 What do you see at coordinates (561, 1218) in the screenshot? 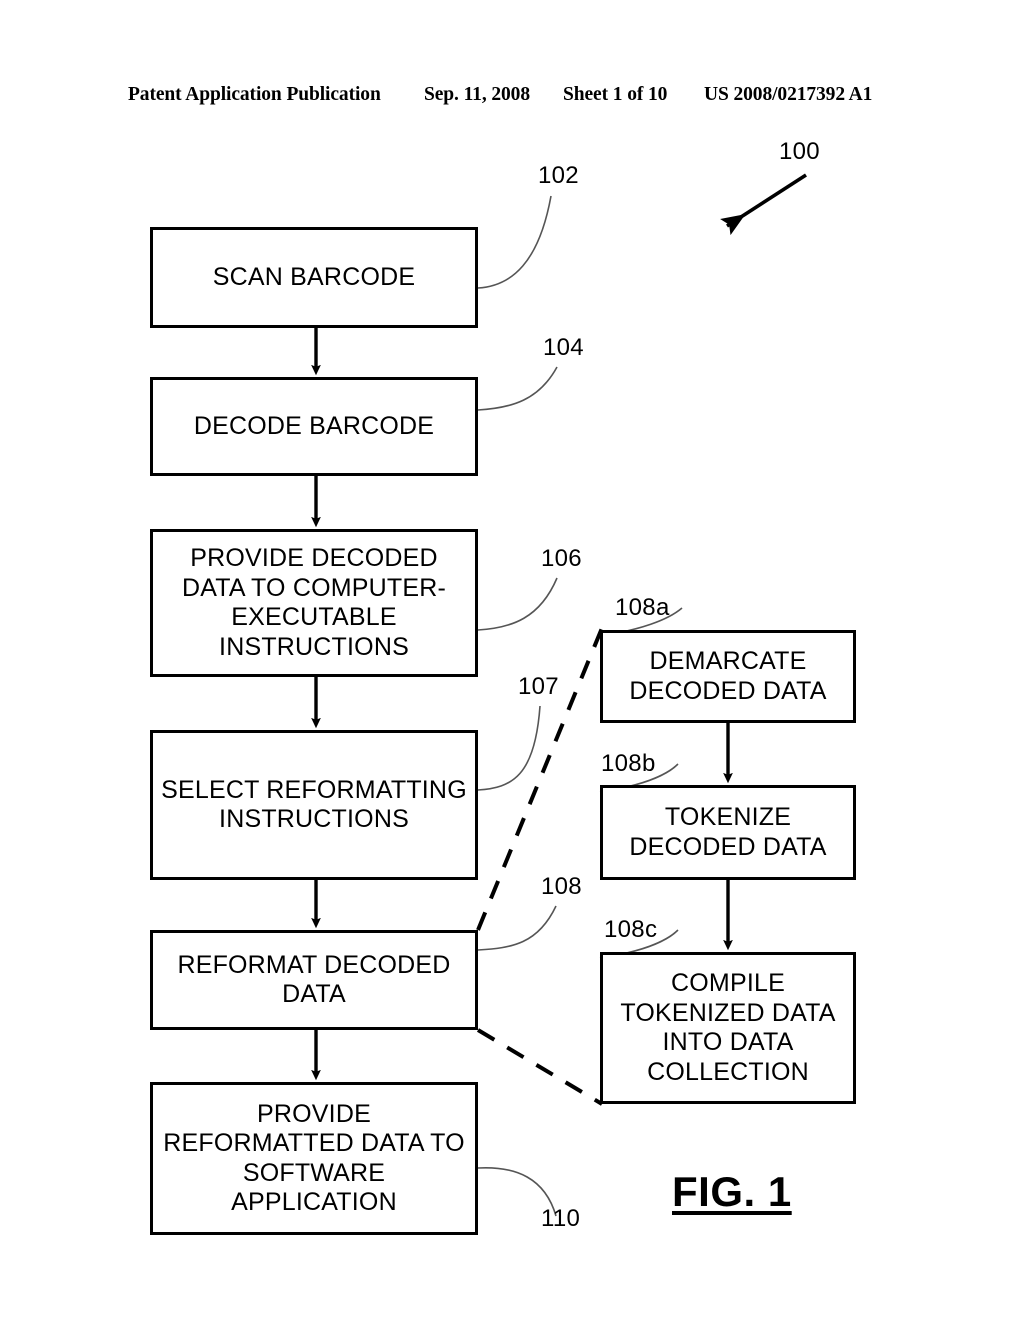
I see `ref-numeral-110: 110` at bounding box center [561, 1218].